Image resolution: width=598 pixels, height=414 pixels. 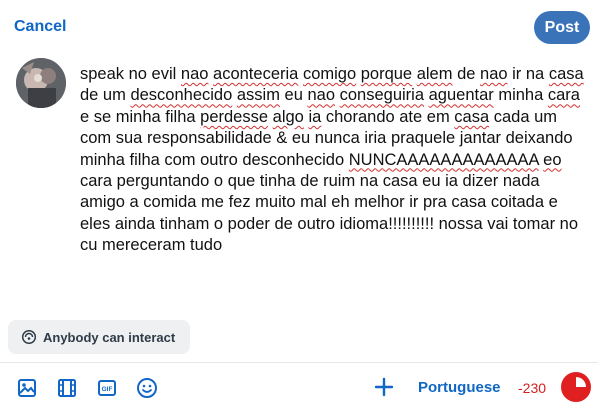 What do you see at coordinates (234, 116) in the screenshot?
I see `misspelled-word: perdesse` at bounding box center [234, 116].